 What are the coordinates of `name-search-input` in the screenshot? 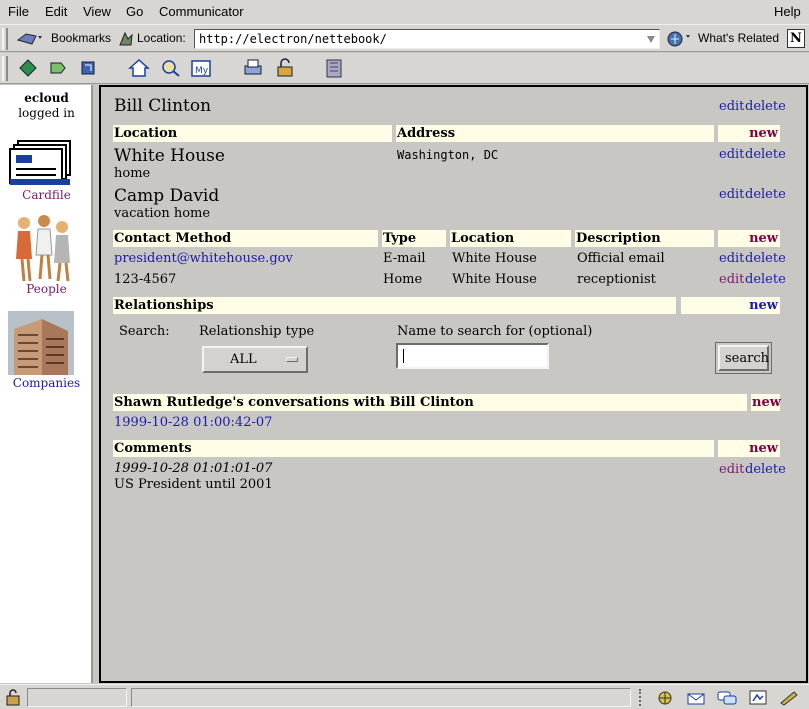 It's located at (472, 356).